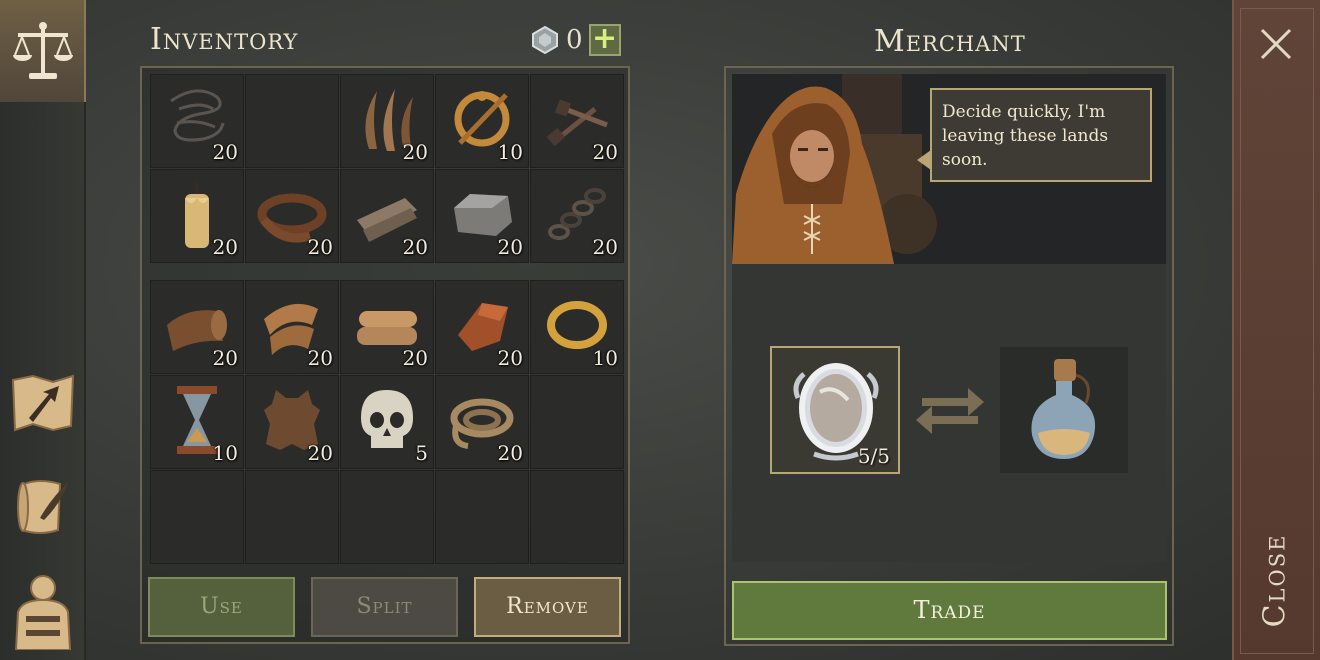  I want to click on currency-count: 0, so click(574, 40).